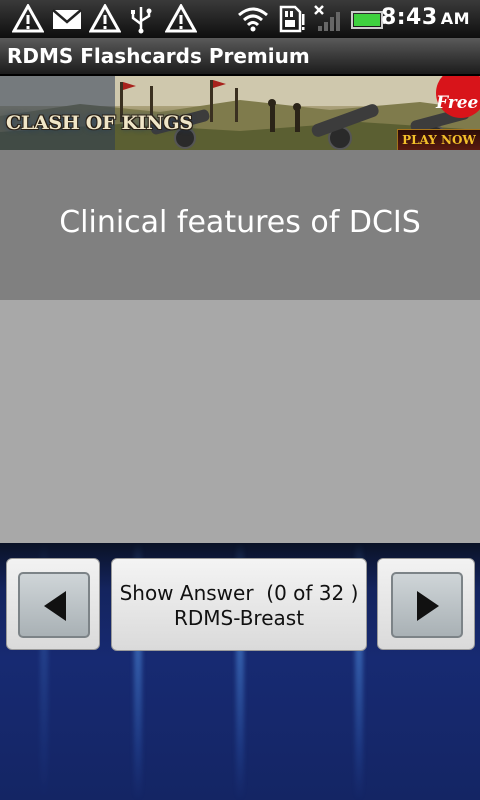  I want to click on clock-ampm: AM, so click(455, 18).